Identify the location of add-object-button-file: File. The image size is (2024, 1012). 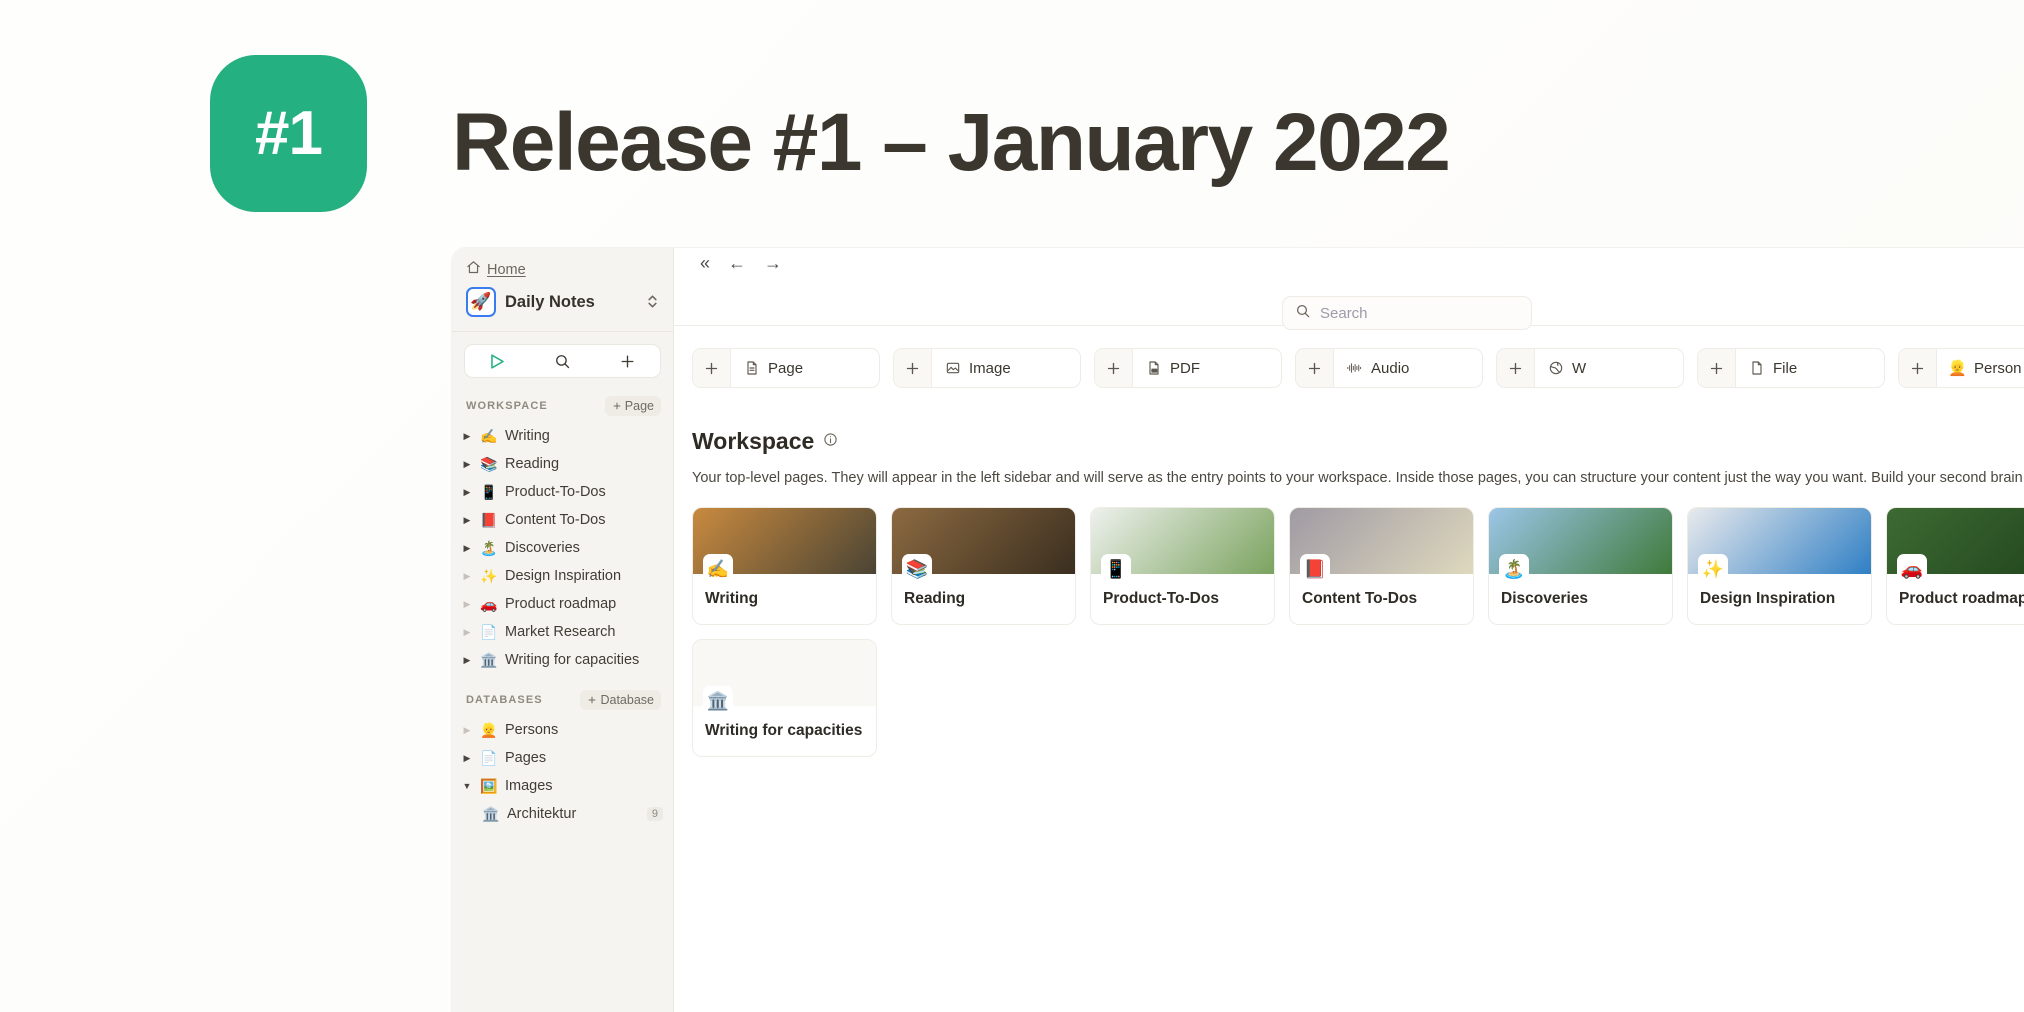
(1791, 368).